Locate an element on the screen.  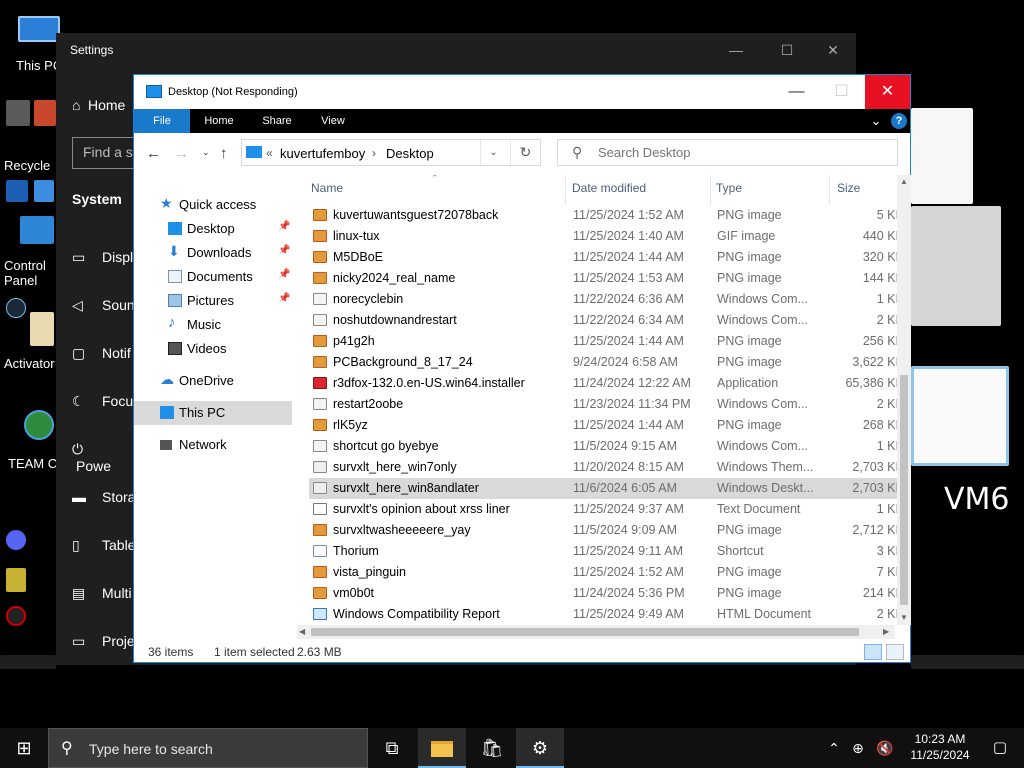
explorer-titlebar: Desktop (Not Responding) — ☐ ✕ is located at coordinates (522, 92).